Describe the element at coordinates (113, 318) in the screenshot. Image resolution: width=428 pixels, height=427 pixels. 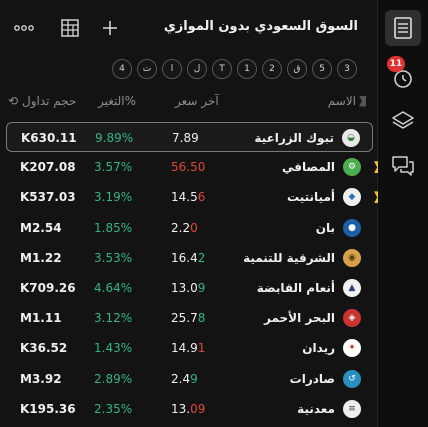
I see `change-cell: 3.12%` at that location.